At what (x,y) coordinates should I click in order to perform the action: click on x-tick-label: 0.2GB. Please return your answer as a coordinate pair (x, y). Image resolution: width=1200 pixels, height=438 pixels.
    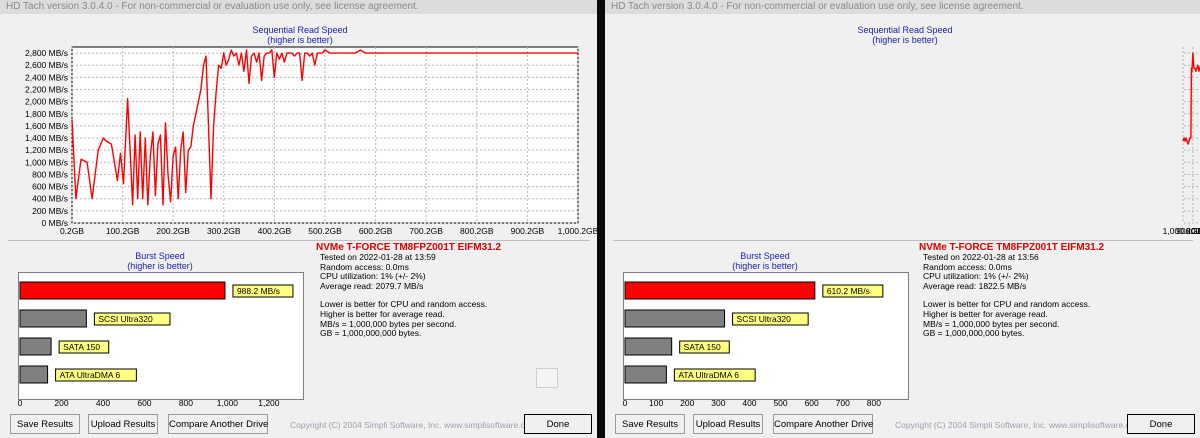
    Looking at the image, I should click on (72, 231).